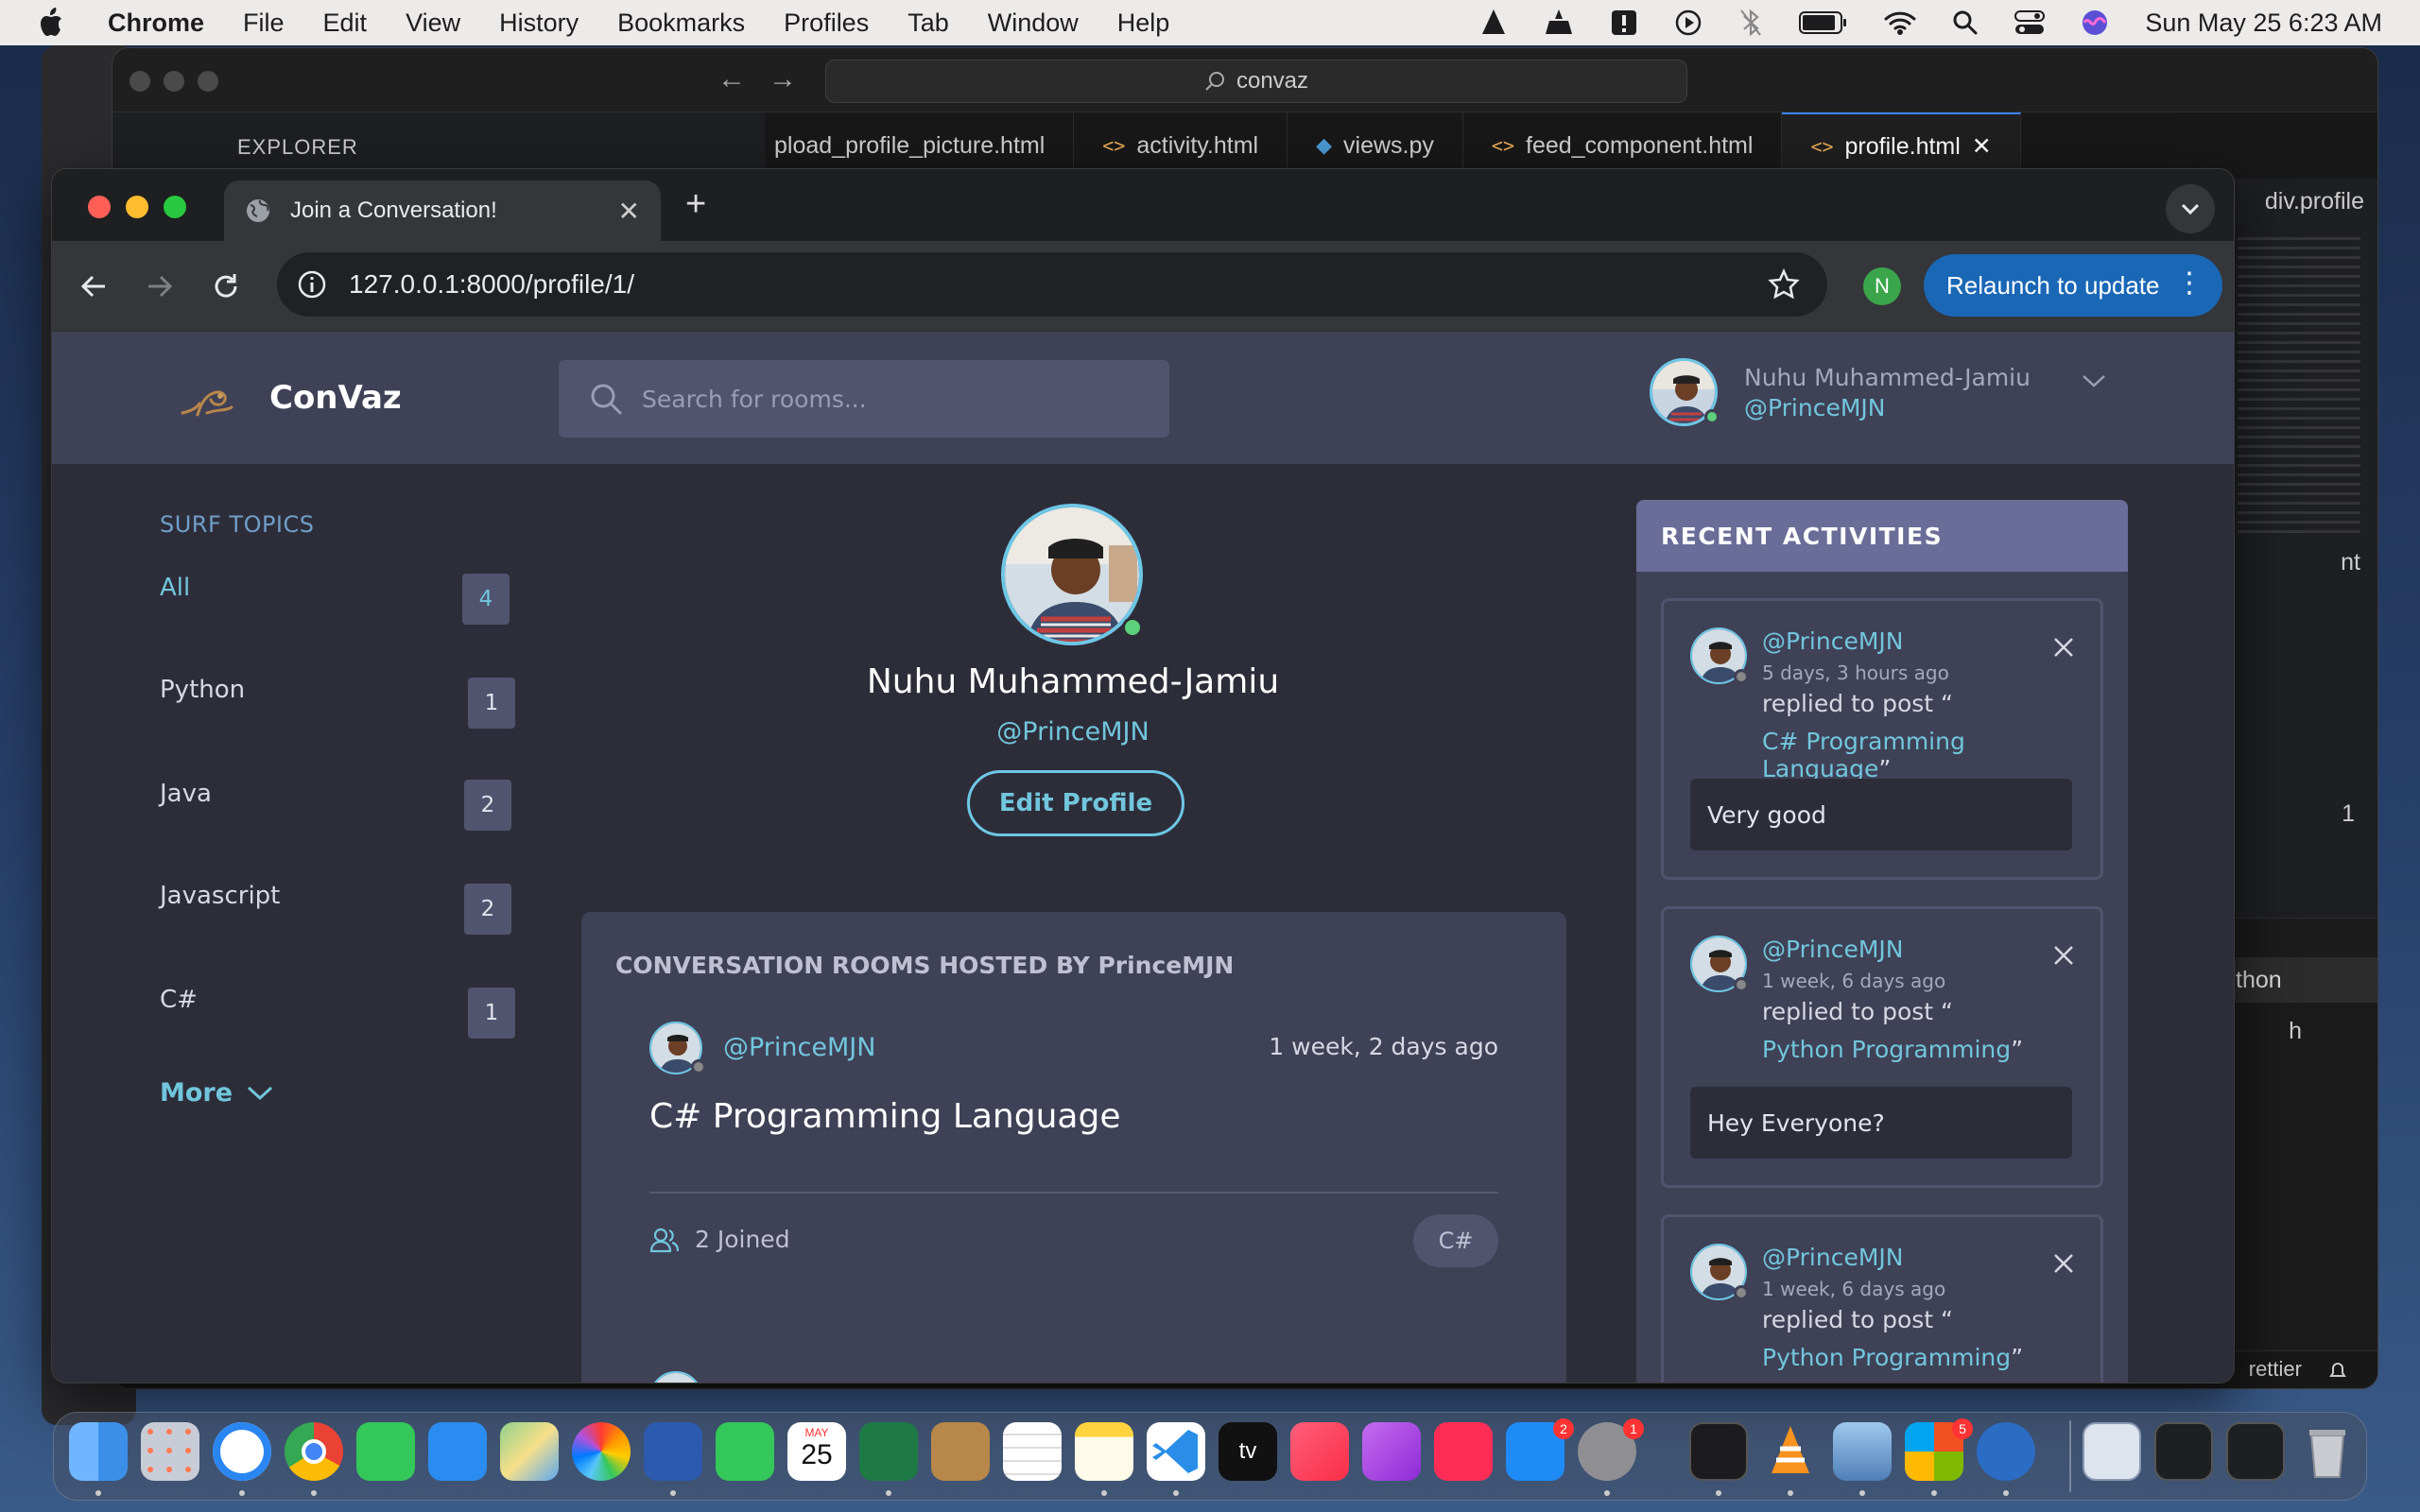  I want to click on menu-bookmarks: Bookmarks, so click(681, 23).